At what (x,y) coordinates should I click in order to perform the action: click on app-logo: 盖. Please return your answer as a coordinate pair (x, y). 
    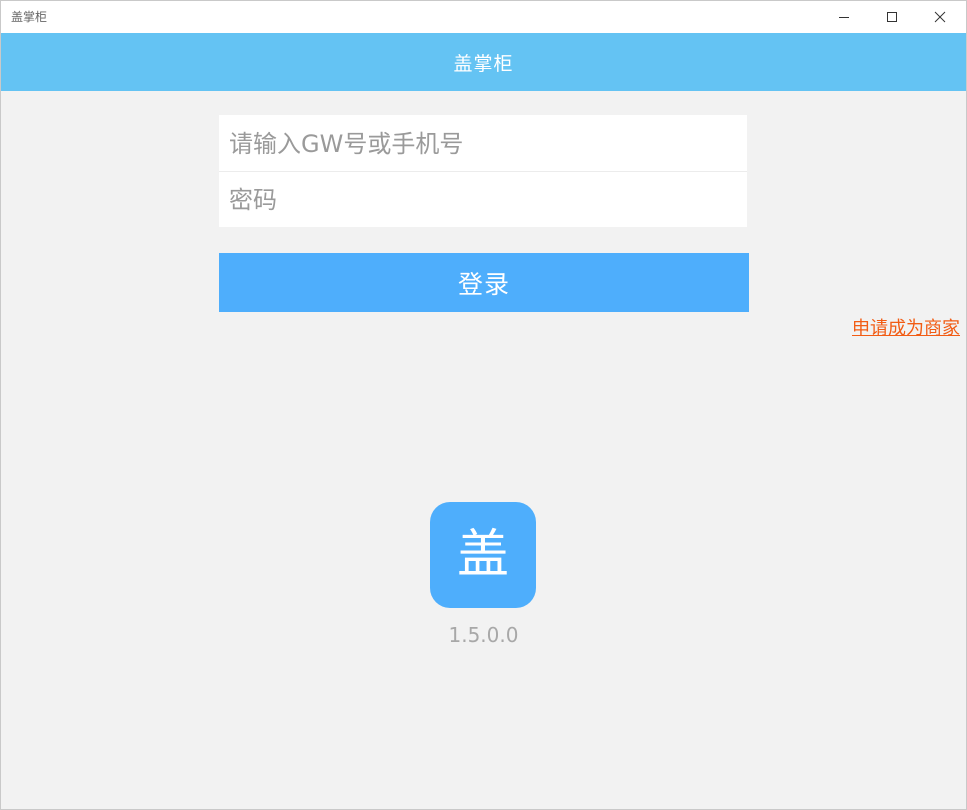
    Looking at the image, I should click on (483, 555).